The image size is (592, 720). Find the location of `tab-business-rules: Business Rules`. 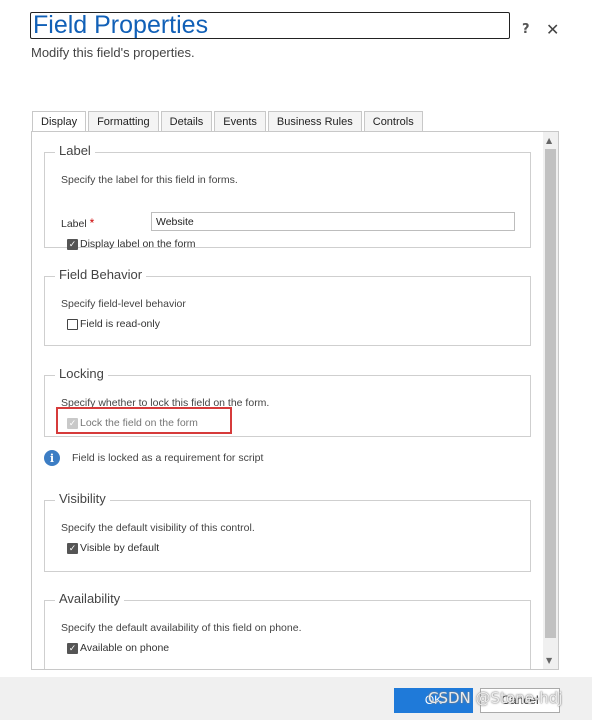

tab-business-rules: Business Rules is located at coordinates (314, 121).